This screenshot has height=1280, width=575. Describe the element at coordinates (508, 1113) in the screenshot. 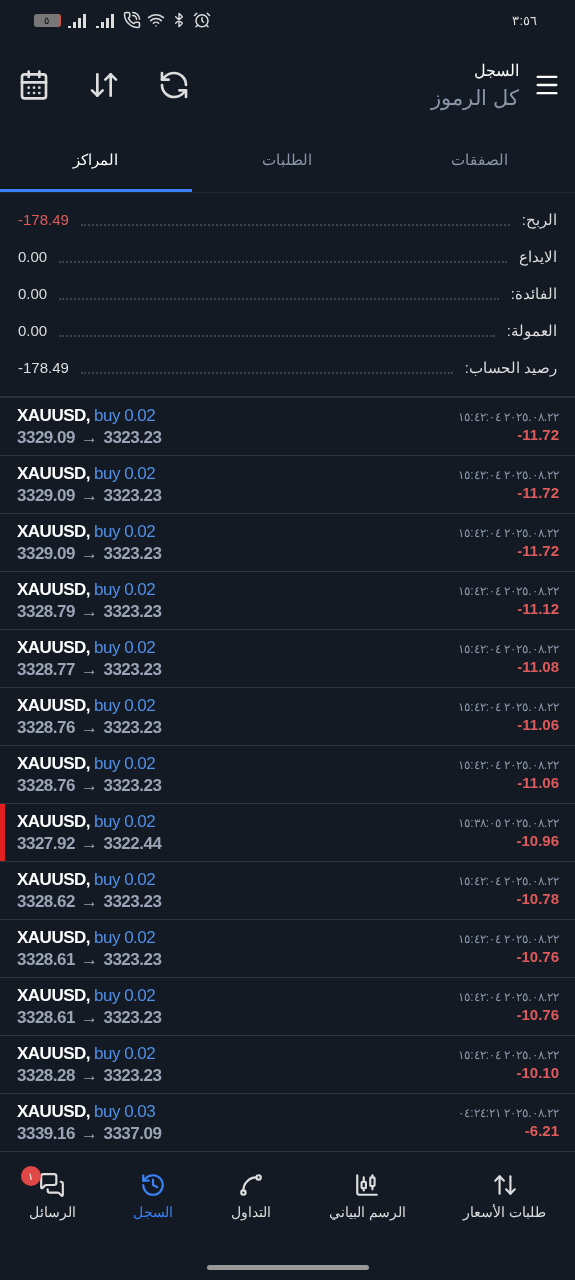

I see `timestamp: ٢٠٢٥.٠٨.٢٢ ٠٤:٢٤:٢١` at that location.